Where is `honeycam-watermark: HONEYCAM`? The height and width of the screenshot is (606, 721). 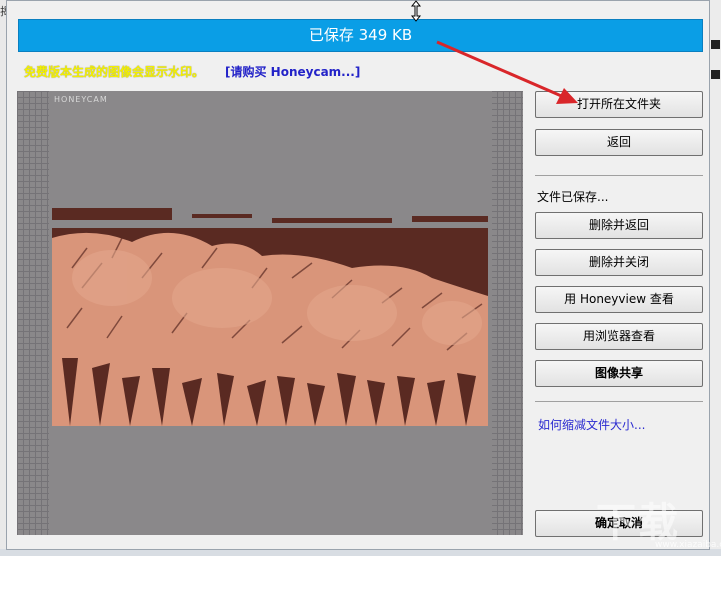 honeycam-watermark: HONEYCAM is located at coordinates (81, 99).